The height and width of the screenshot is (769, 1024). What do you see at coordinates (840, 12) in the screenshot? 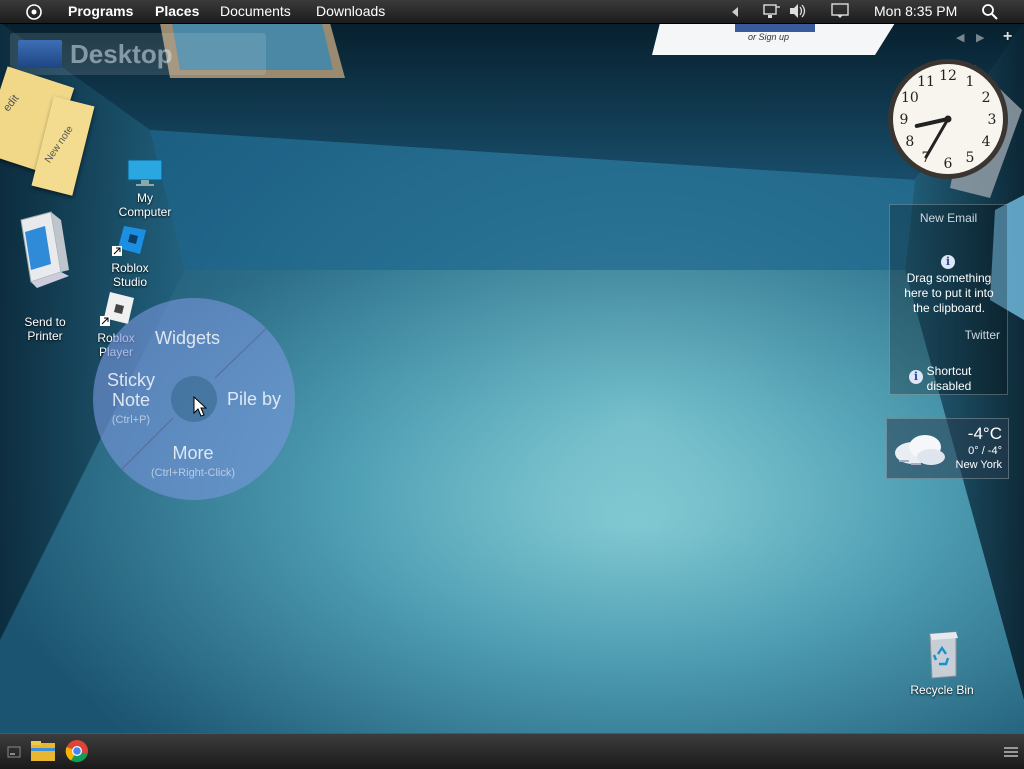
I see `notifications-icon` at bounding box center [840, 12].